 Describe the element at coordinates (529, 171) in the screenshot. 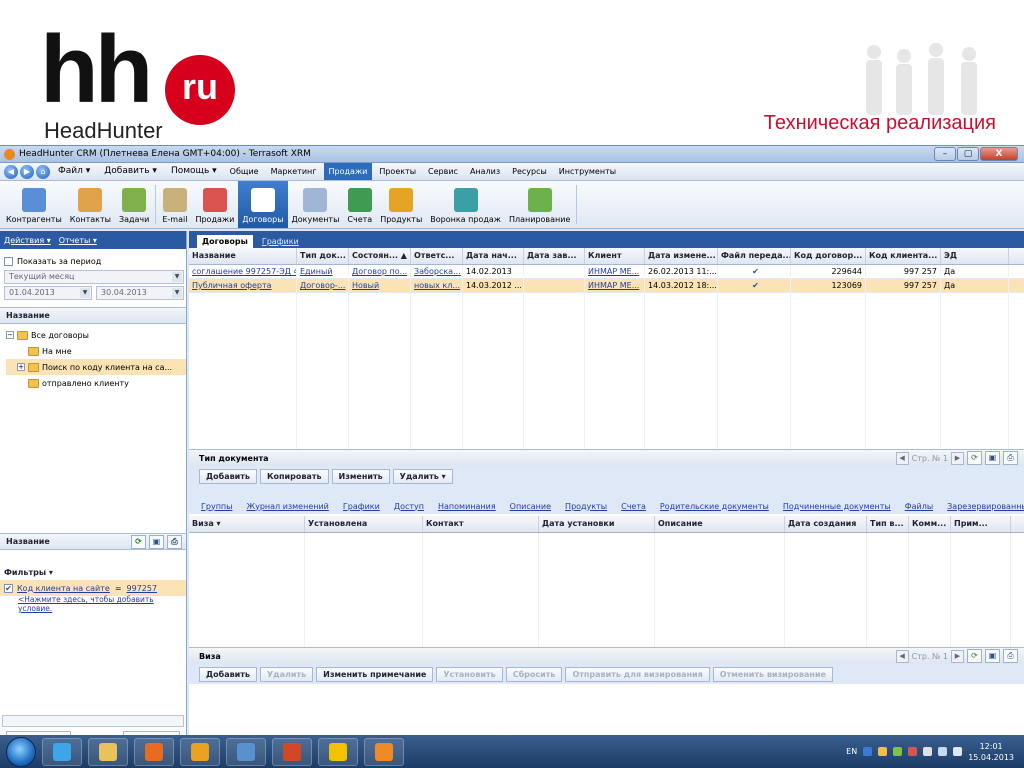

I see `tab-resources: Ресурсы` at that location.